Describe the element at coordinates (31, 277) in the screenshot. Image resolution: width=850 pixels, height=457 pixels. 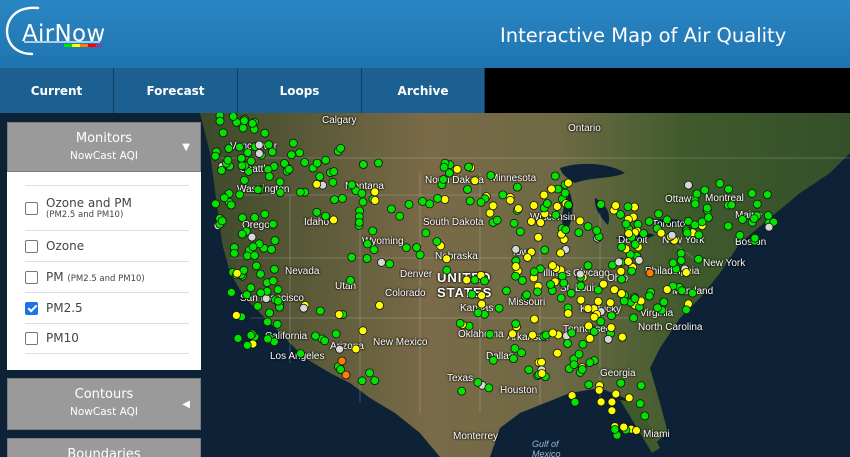
I see `checkbox-pm` at that location.